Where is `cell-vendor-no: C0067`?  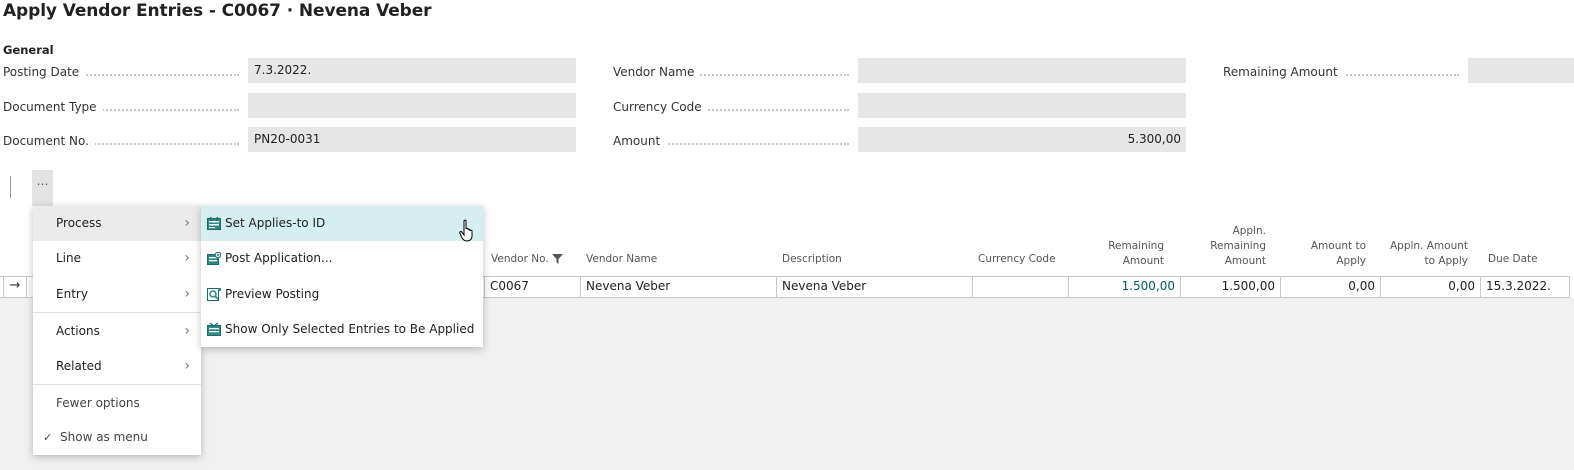 cell-vendor-no: C0067 is located at coordinates (532, 287).